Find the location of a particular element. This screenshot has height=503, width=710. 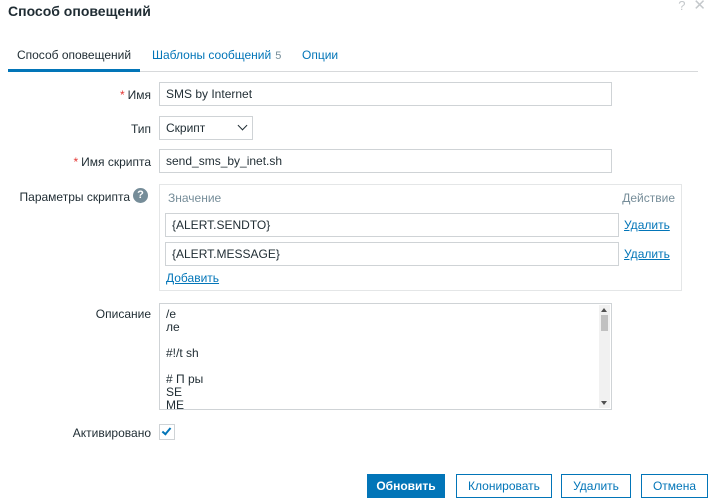

tab-options: Опции is located at coordinates (320, 55).